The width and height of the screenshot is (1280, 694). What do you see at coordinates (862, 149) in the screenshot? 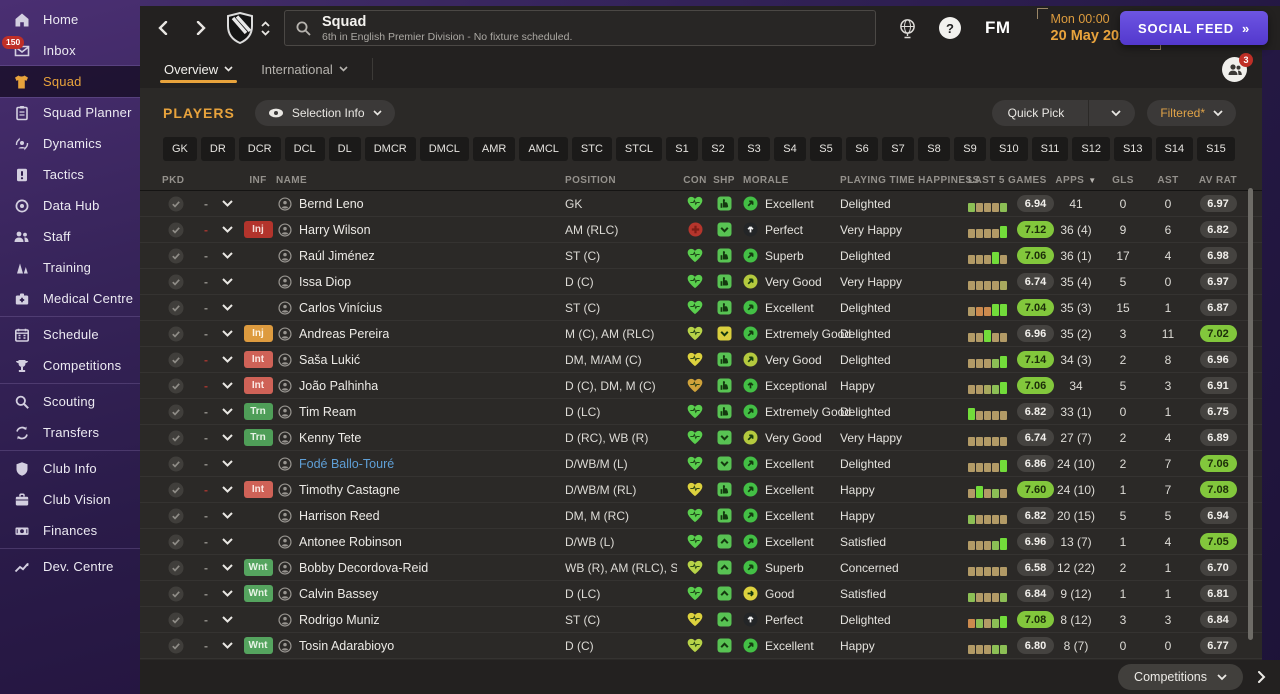
I see `position-filter-s6: S6` at bounding box center [862, 149].